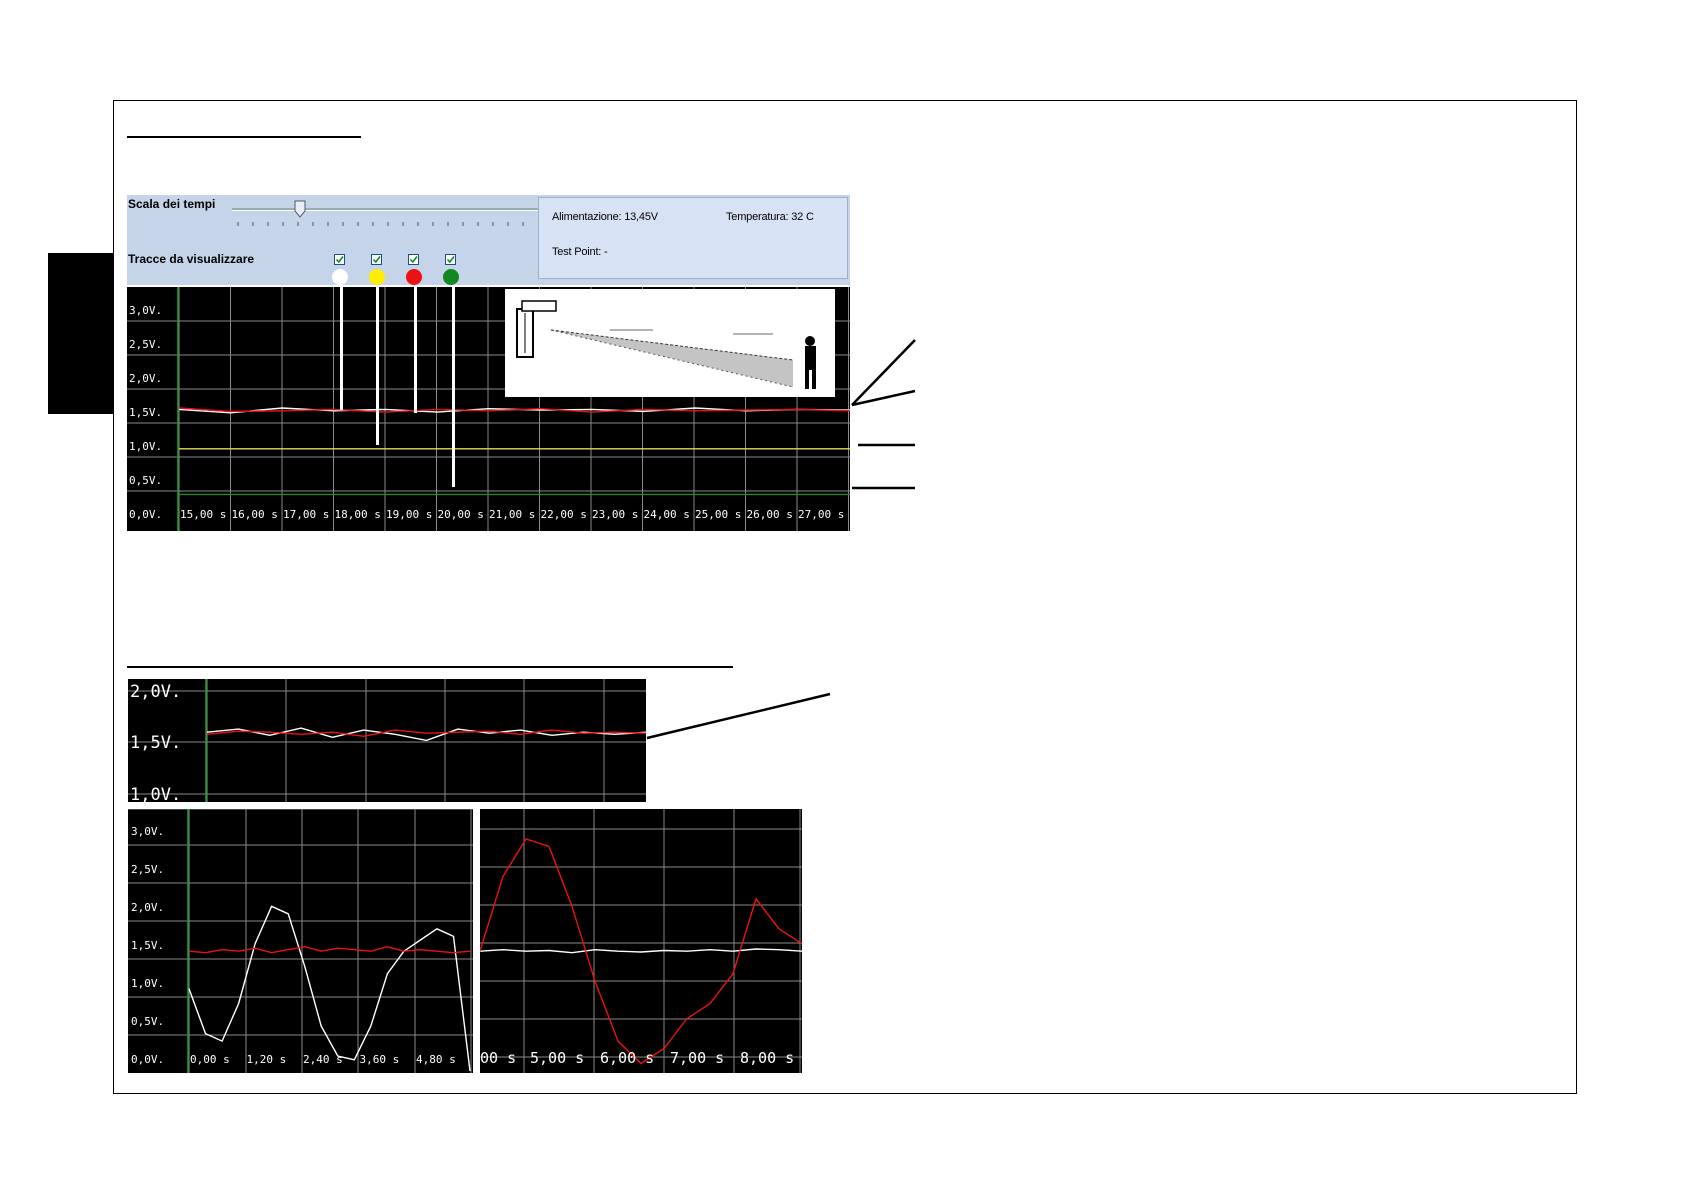 This screenshot has height=1190, width=1684. Describe the element at coordinates (147, 1059) in the screenshot. I see `y-tick-label: 0,0V.` at that location.